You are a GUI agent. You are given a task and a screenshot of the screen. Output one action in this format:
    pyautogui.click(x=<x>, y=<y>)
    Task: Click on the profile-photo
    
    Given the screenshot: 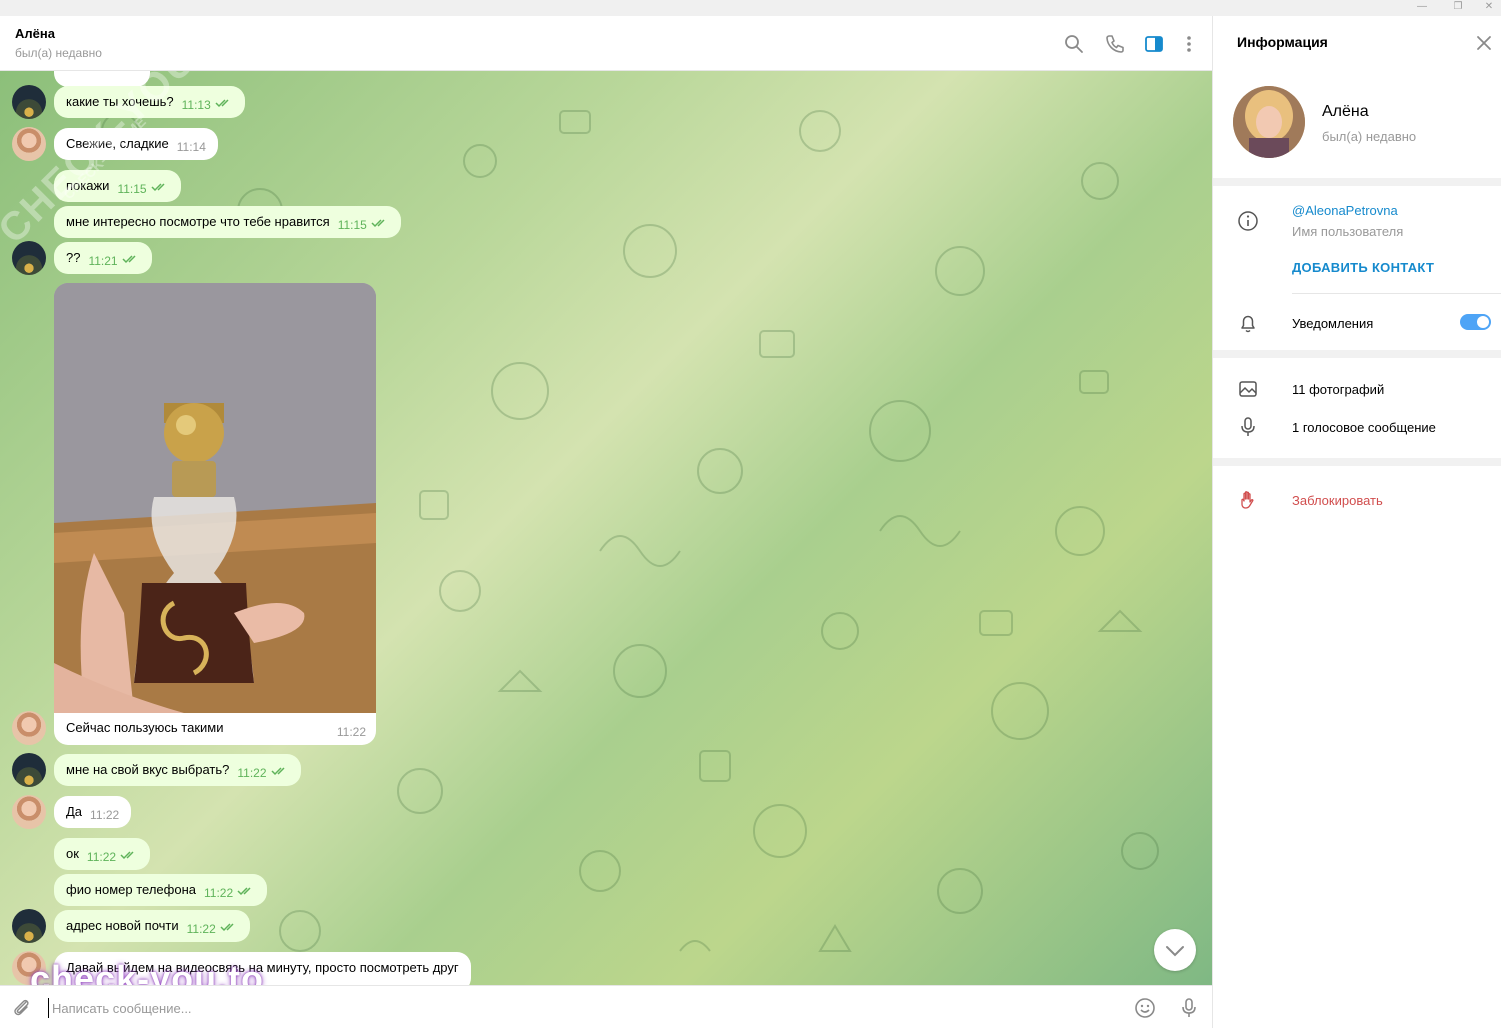 What is the action you would take?
    pyautogui.click(x=1269, y=122)
    